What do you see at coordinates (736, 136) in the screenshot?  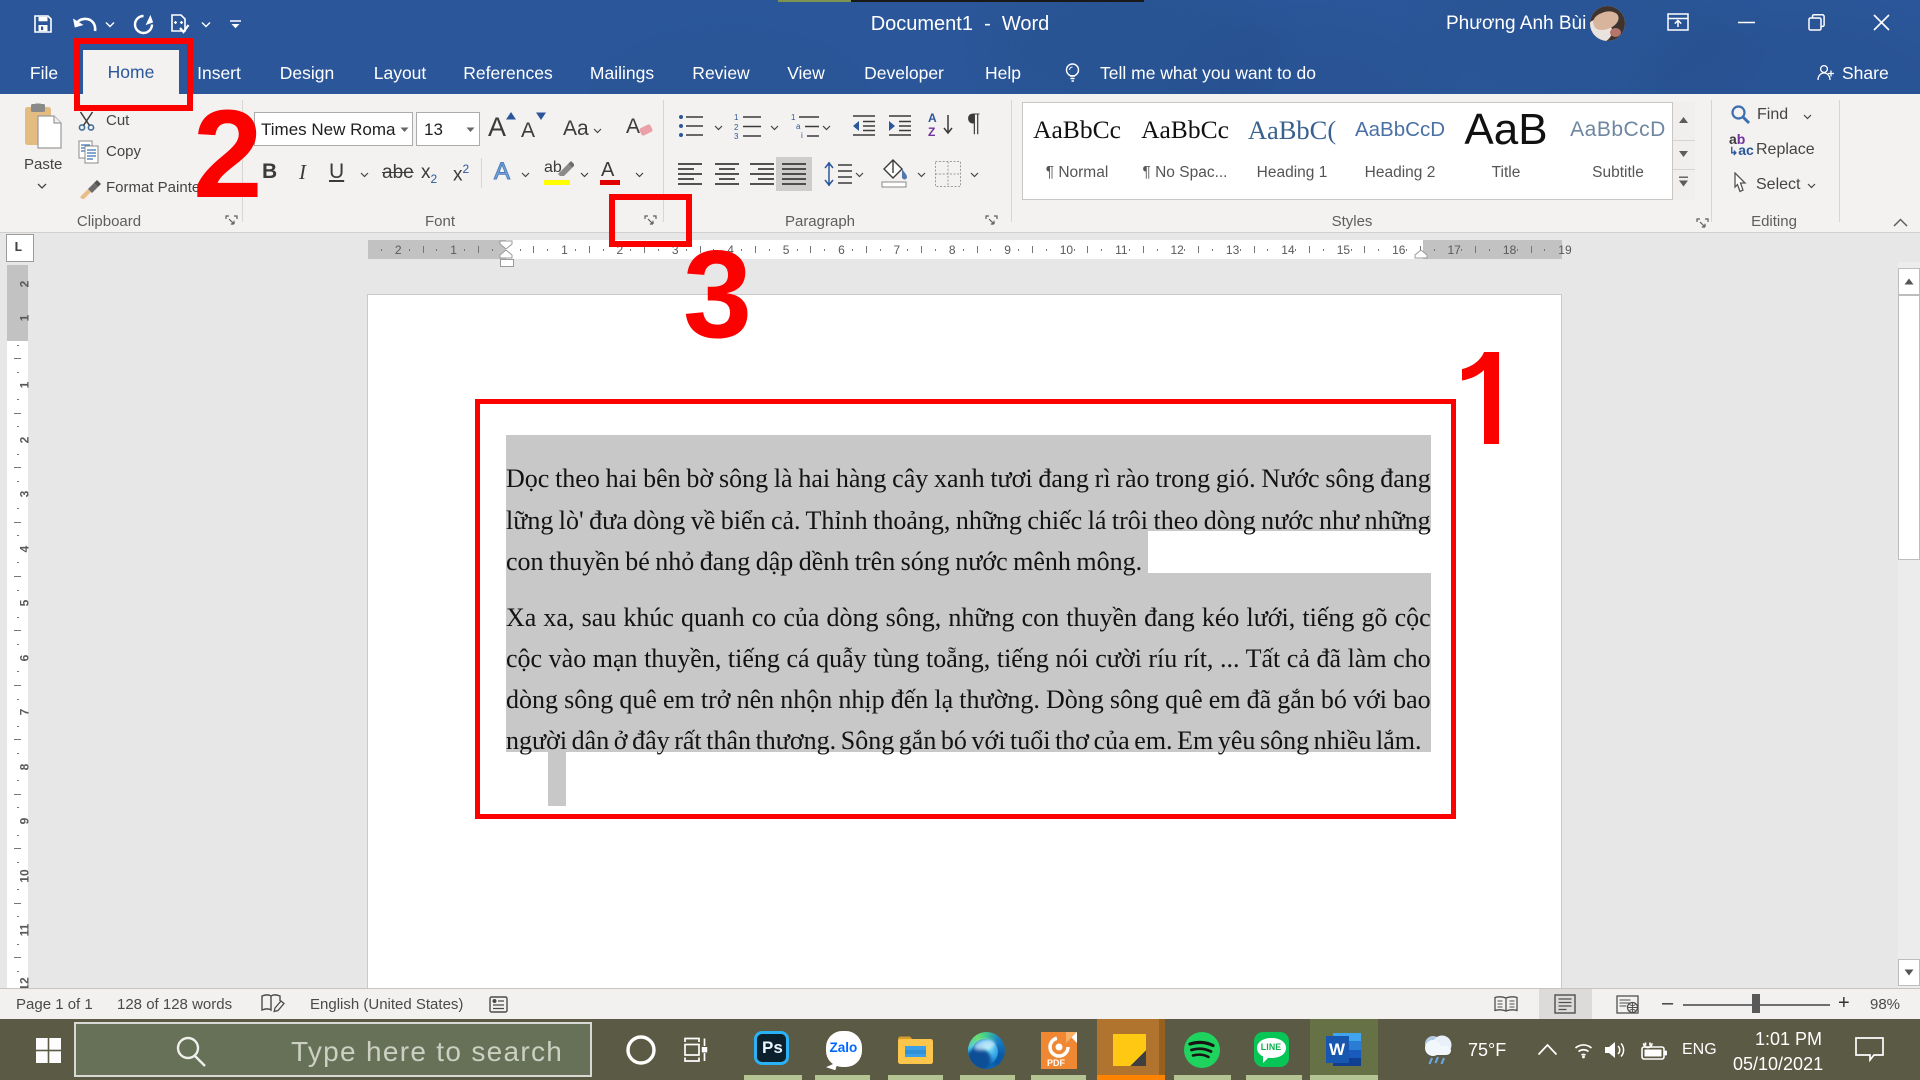 I see `svg-text: 3` at bounding box center [736, 136].